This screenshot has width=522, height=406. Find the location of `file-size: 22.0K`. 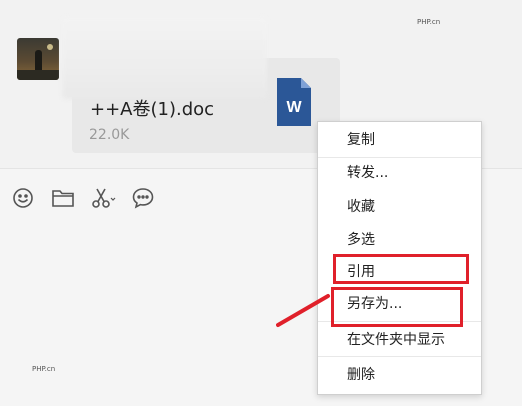

file-size: 22.0K is located at coordinates (109, 135).